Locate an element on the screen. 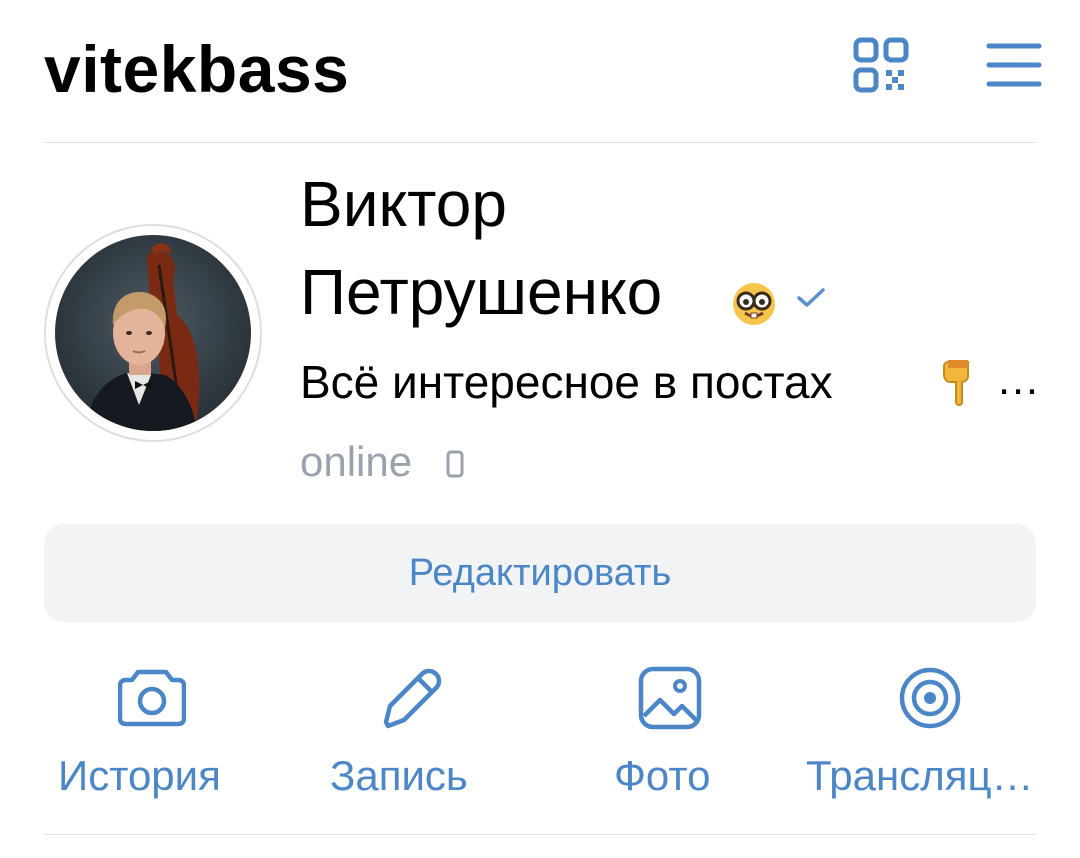 This screenshot has height=858, width=1080. profile-username: vitekbass is located at coordinates (197, 69).